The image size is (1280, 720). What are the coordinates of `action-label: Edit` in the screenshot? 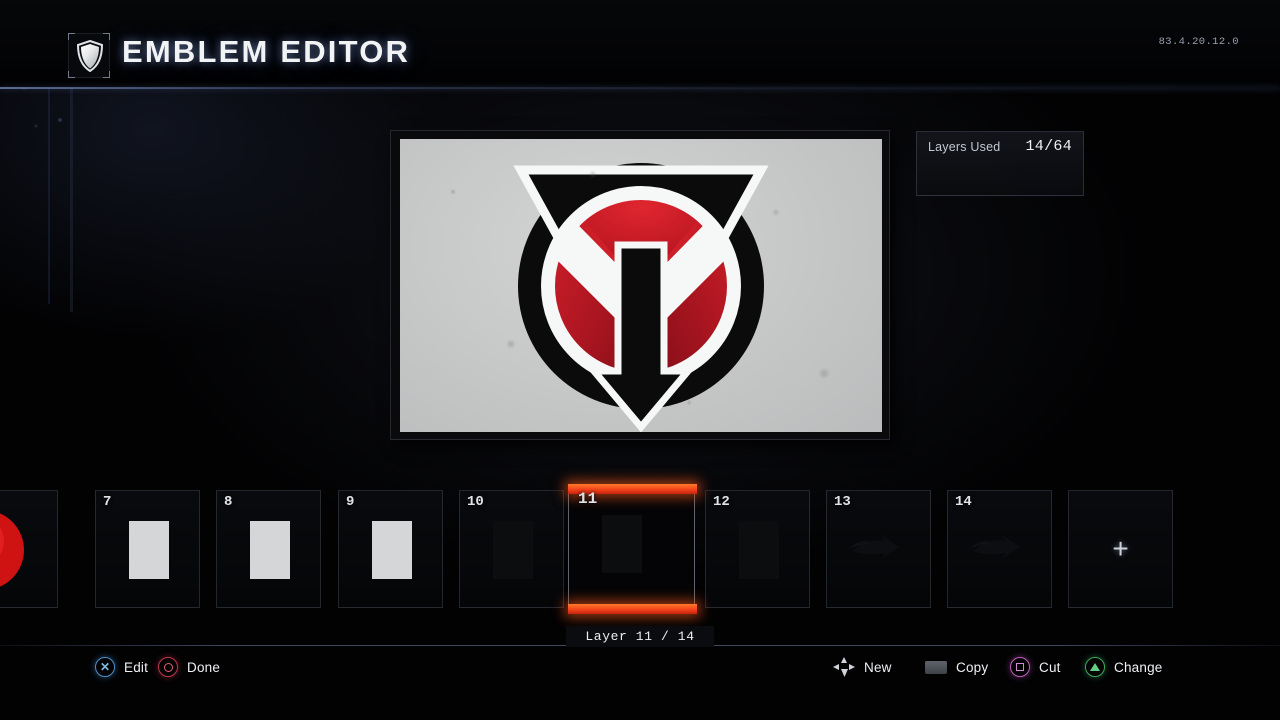 It's located at (136, 667).